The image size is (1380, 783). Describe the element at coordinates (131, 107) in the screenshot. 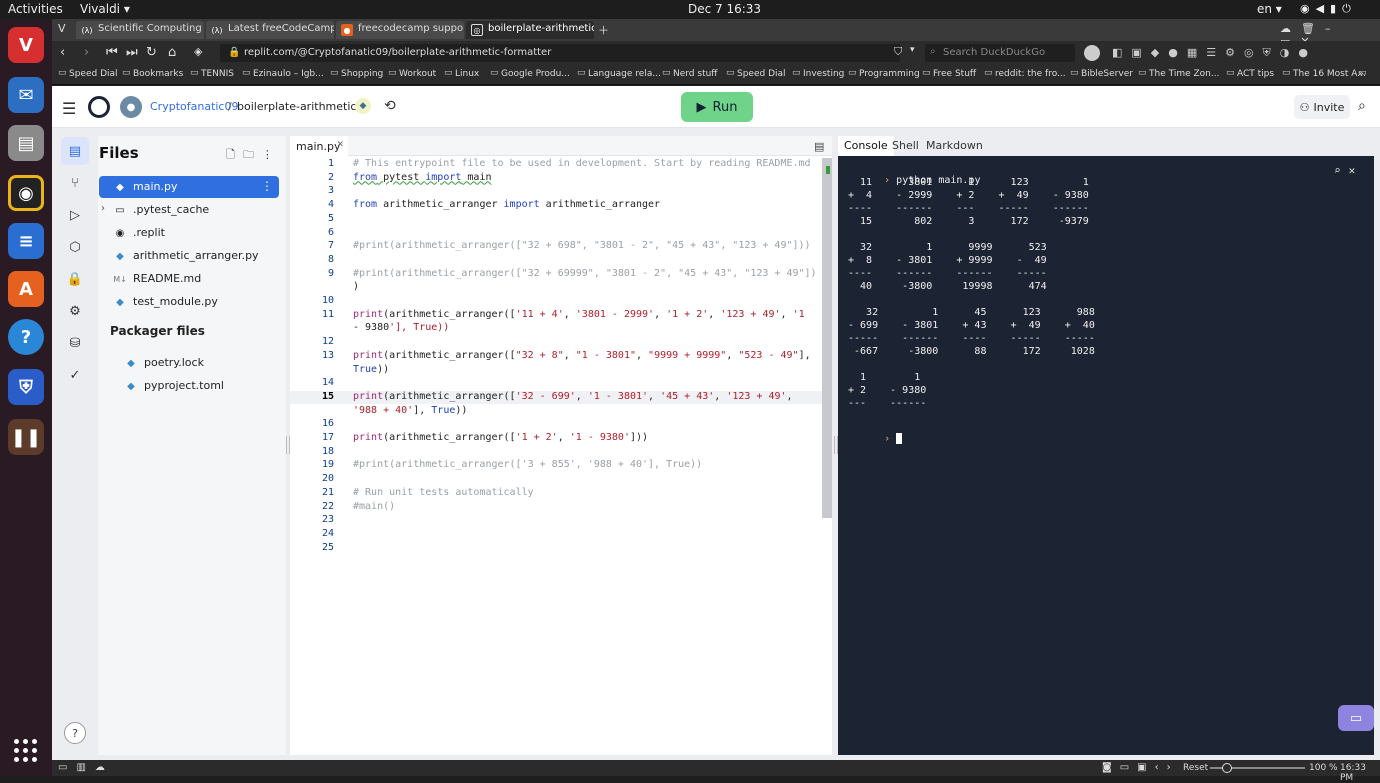

I see `repl-avatar: ●` at that location.